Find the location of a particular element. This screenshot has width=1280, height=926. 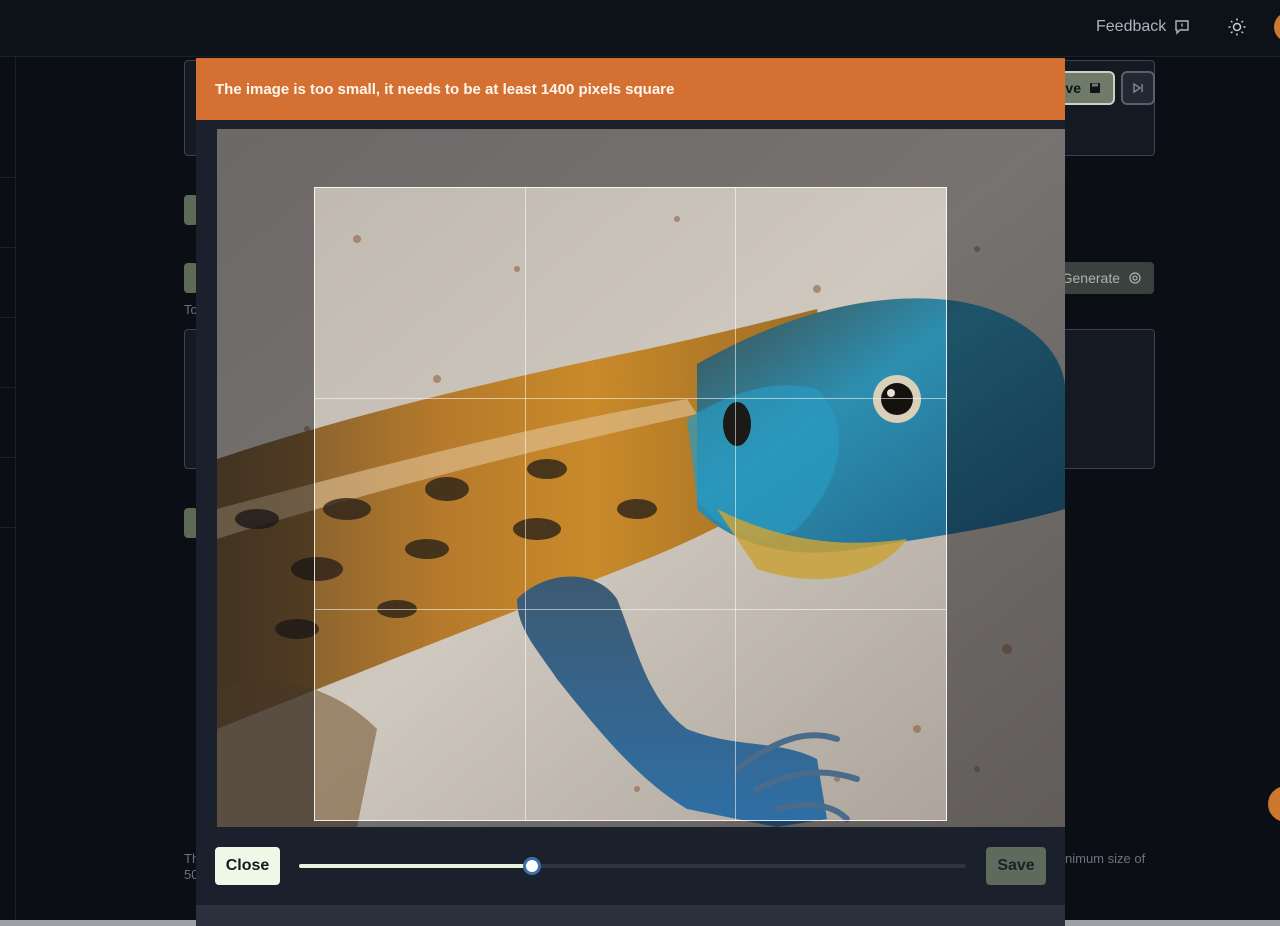

left-sidebar-rail is located at coordinates (8, 489).